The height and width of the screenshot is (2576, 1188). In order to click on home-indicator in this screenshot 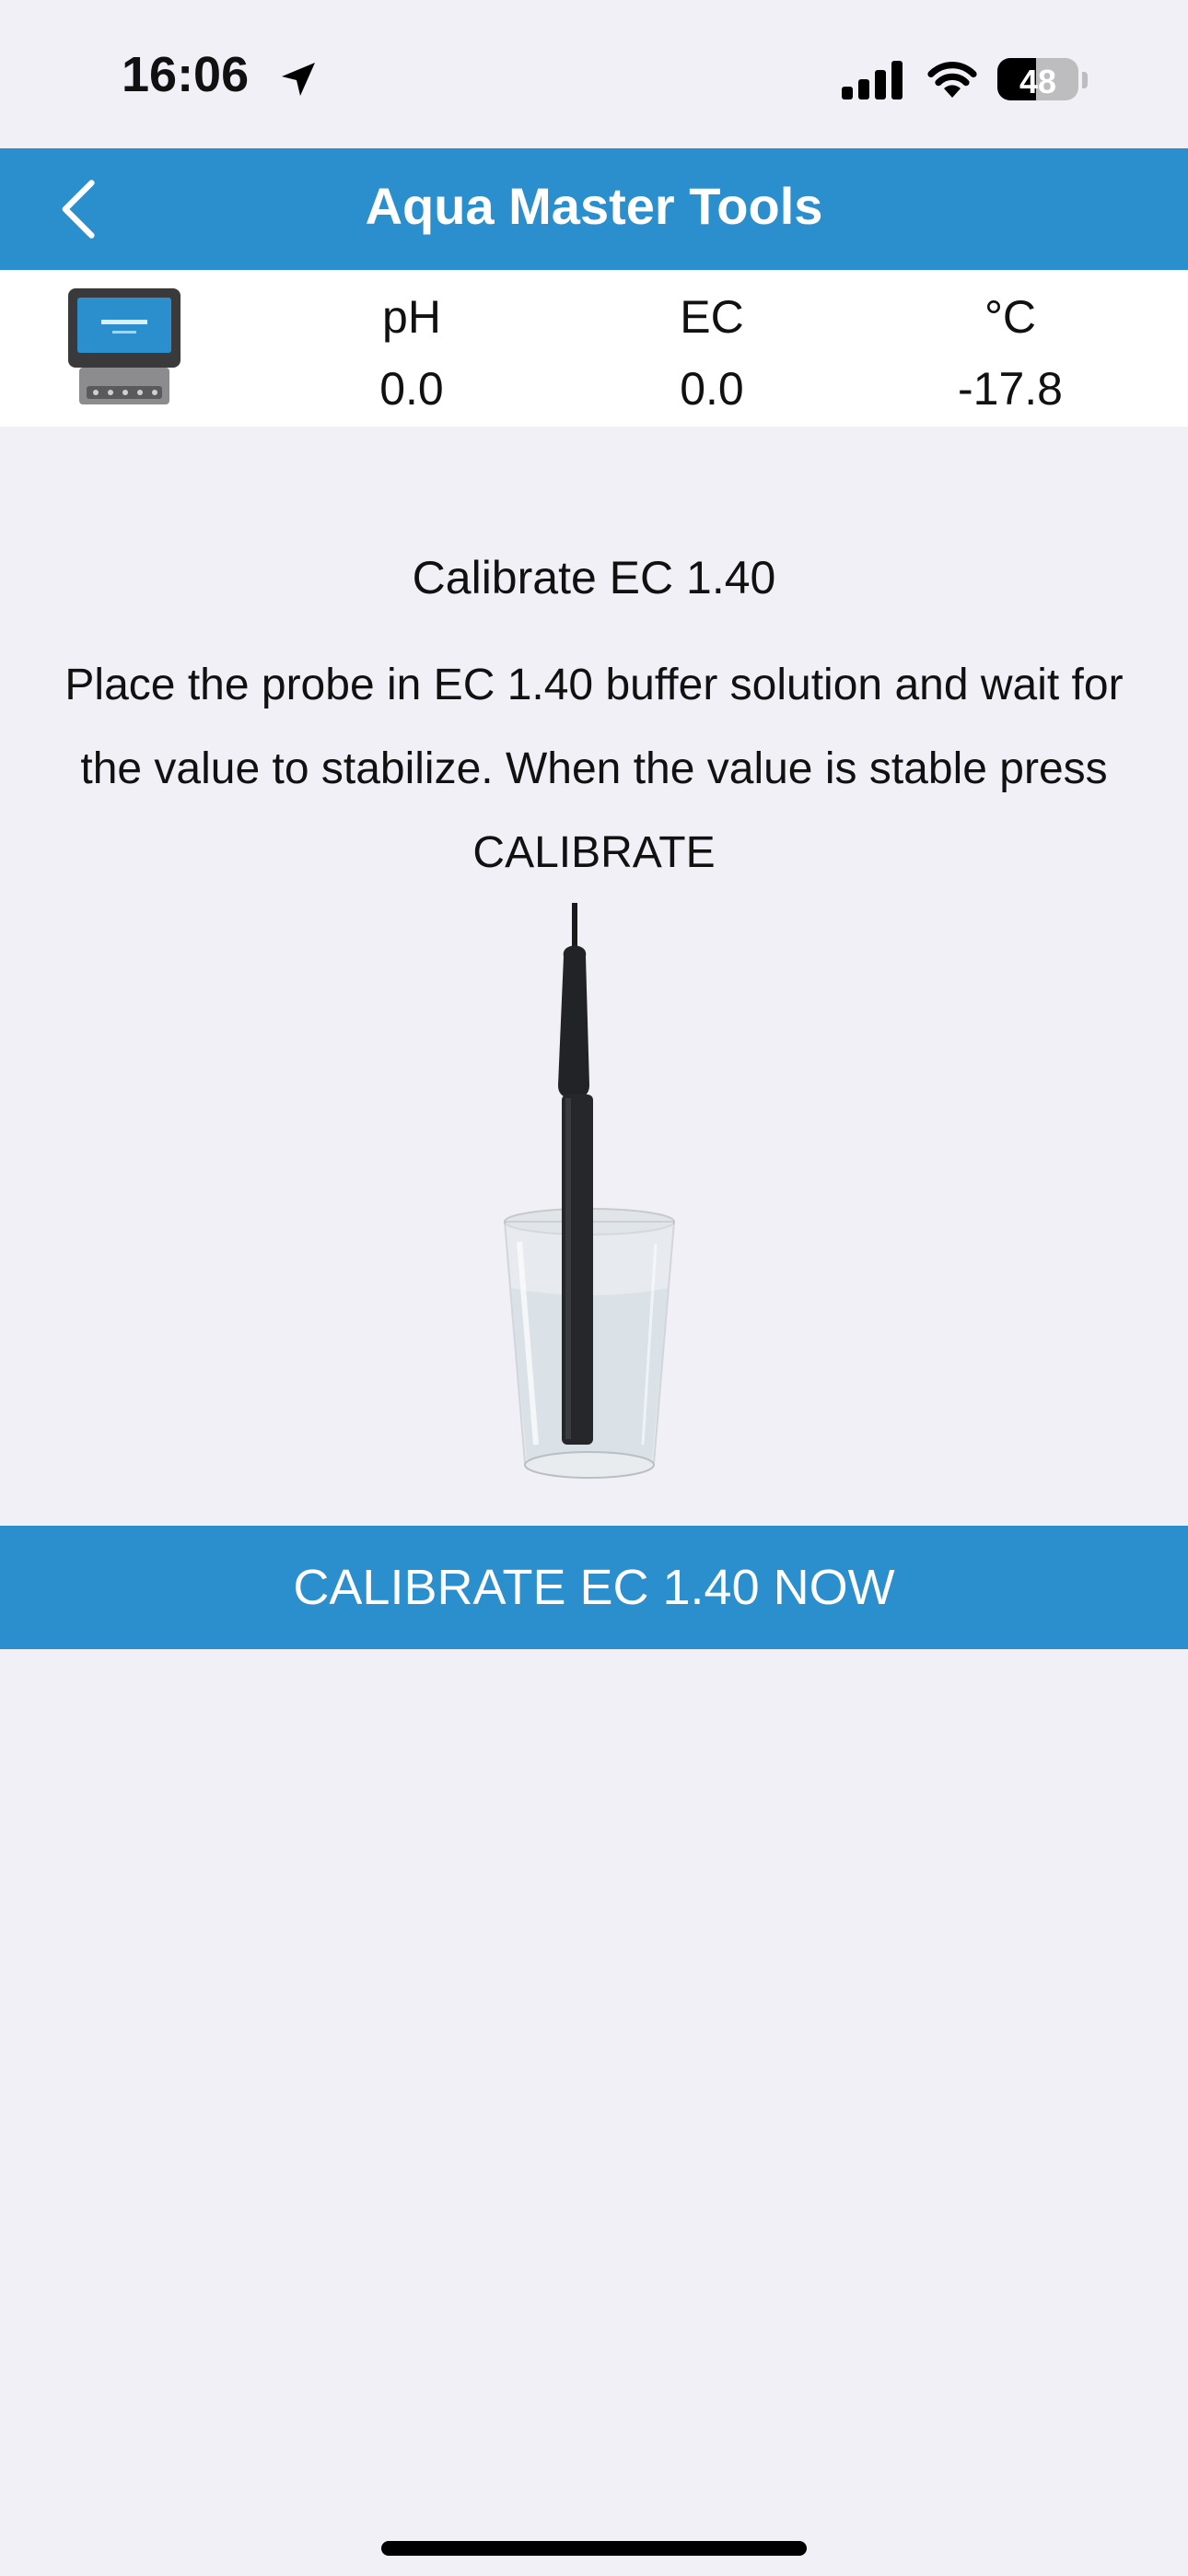, I will do `click(594, 2548)`.